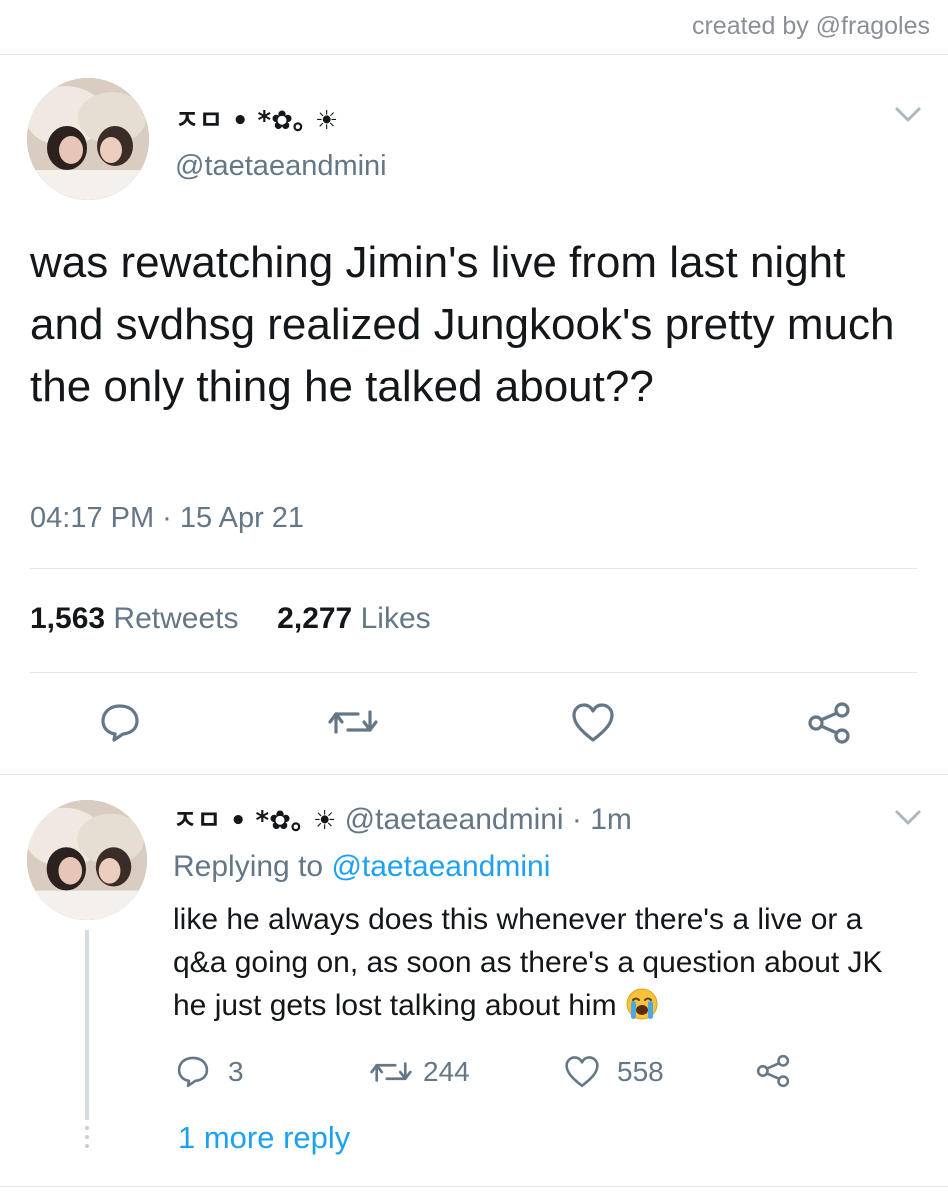 The height and width of the screenshot is (1200, 948). What do you see at coordinates (87, 1025) in the screenshot?
I see `thread-line` at bounding box center [87, 1025].